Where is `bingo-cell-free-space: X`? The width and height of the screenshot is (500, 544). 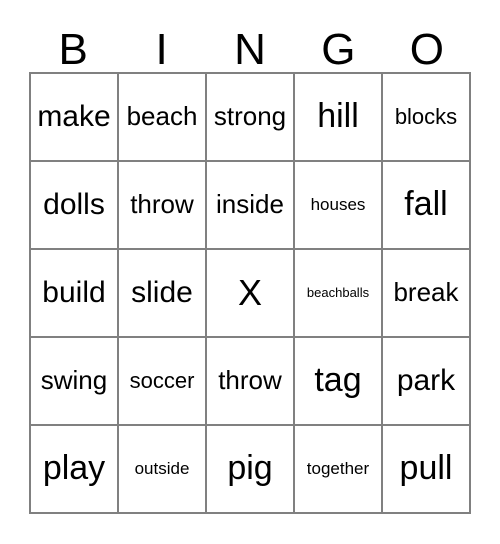 bingo-cell-free-space: X is located at coordinates (251, 294).